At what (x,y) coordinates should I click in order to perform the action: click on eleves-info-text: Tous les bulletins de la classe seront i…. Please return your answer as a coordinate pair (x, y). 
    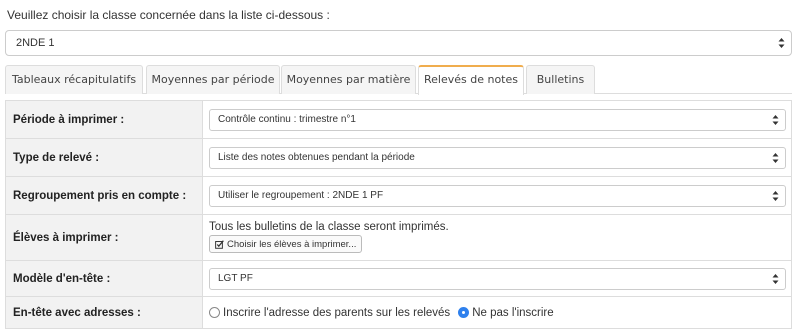
    Looking at the image, I should click on (329, 227).